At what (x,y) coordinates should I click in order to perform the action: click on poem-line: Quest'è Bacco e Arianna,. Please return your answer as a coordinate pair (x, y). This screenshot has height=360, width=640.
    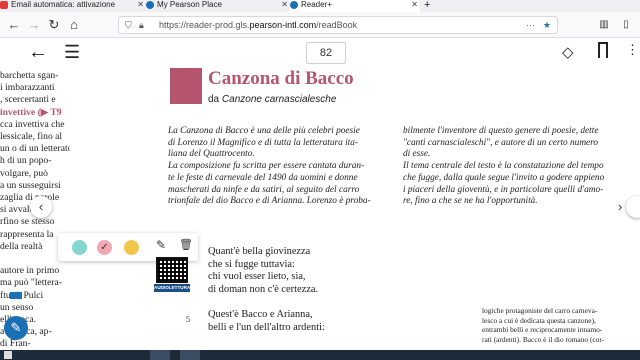
    Looking at the image, I should click on (260, 314).